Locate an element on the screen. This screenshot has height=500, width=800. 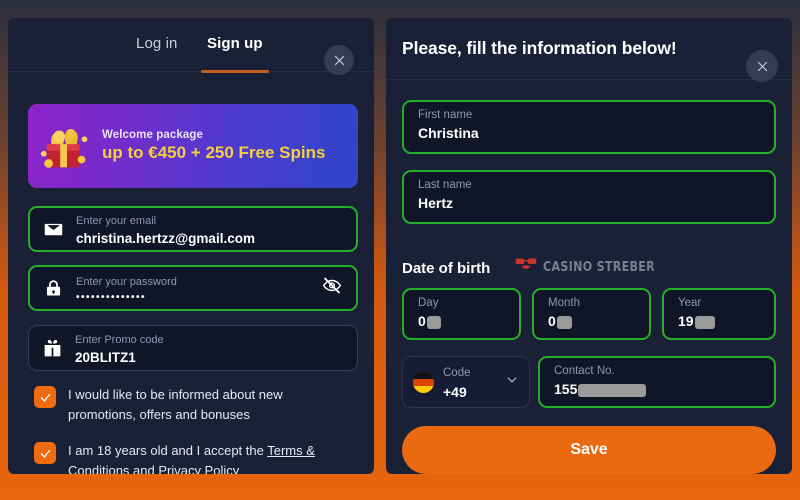
last-name-value: Hertz is located at coordinates (436, 203).